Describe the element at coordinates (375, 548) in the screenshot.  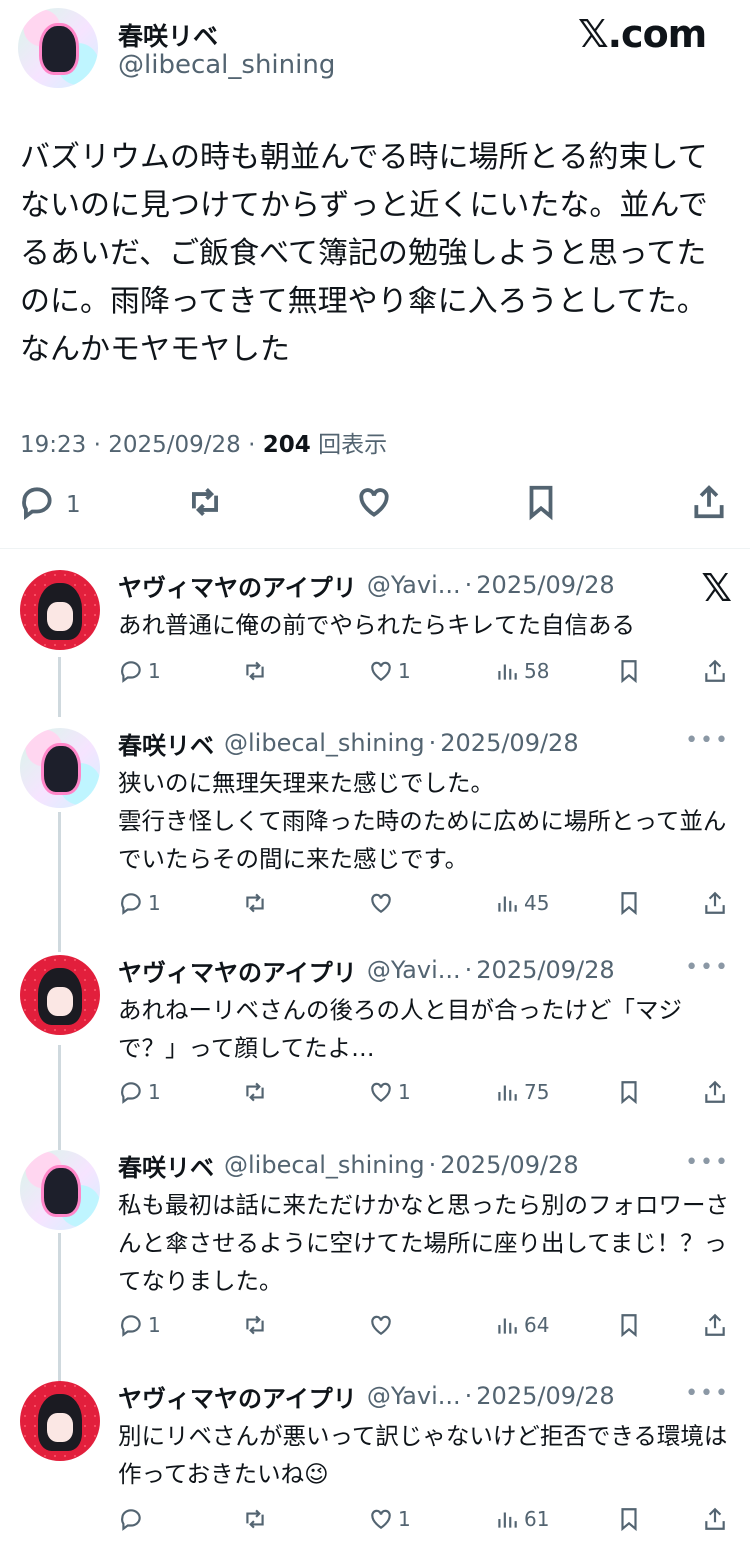
I see `divider` at that location.